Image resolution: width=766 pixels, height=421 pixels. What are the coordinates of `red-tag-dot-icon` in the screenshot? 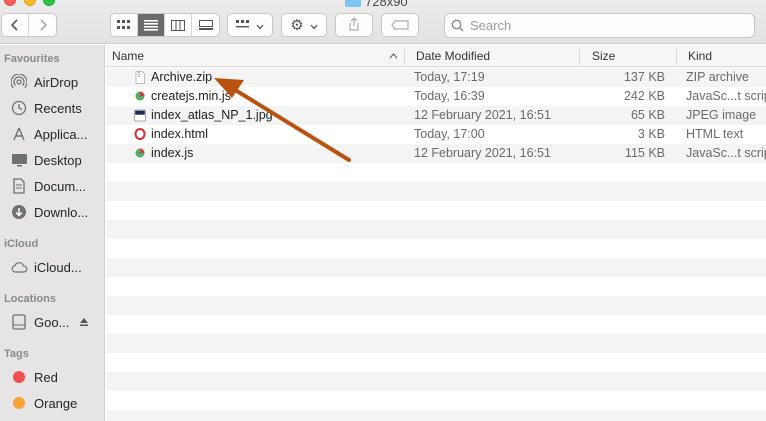 It's located at (19, 377).